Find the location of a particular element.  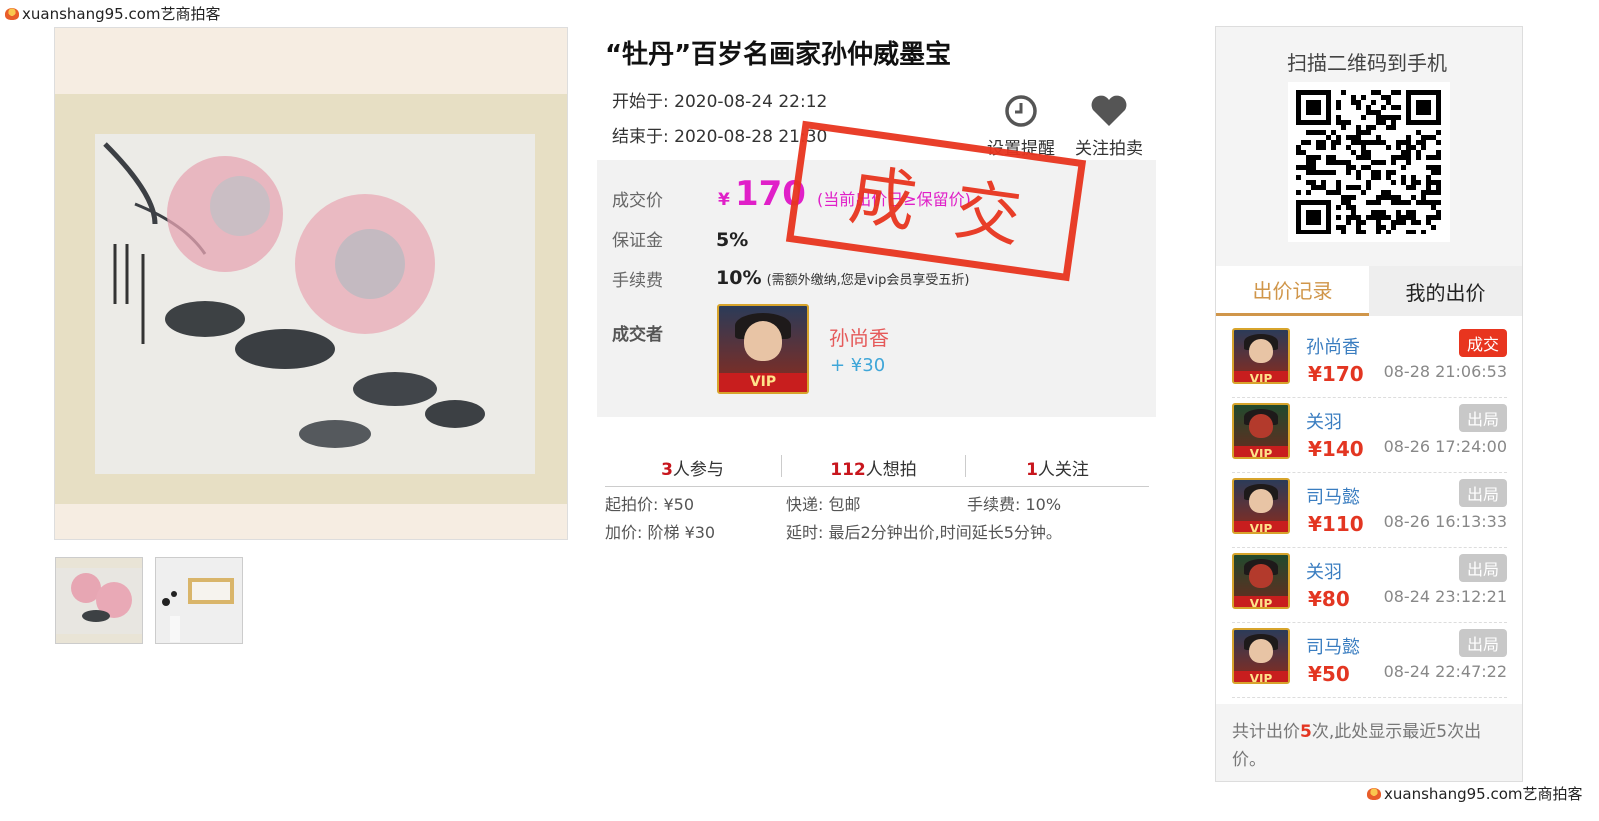

qr-code-icon is located at coordinates (1368, 162).